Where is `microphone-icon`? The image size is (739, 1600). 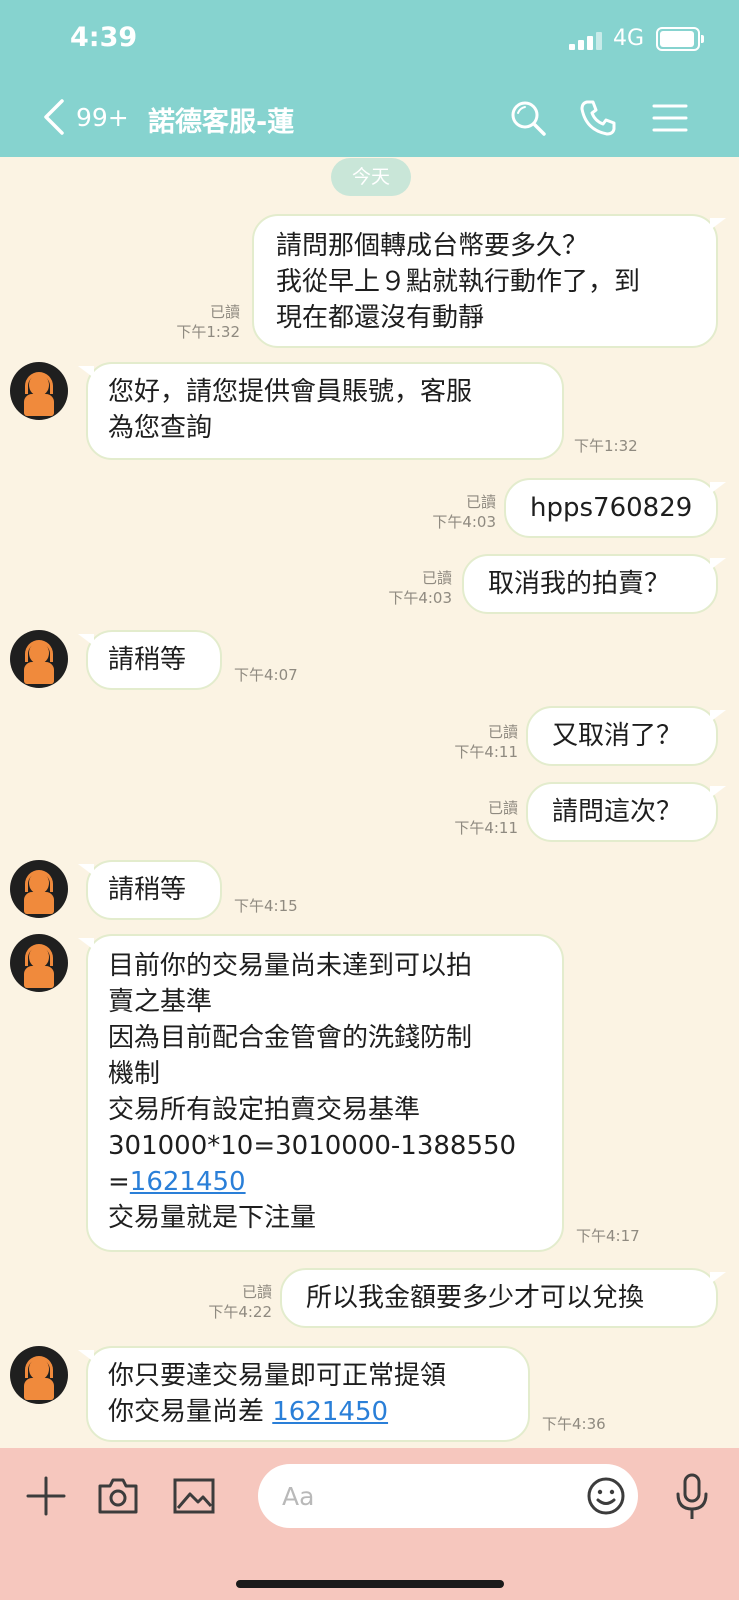
microphone-icon is located at coordinates (692, 1497).